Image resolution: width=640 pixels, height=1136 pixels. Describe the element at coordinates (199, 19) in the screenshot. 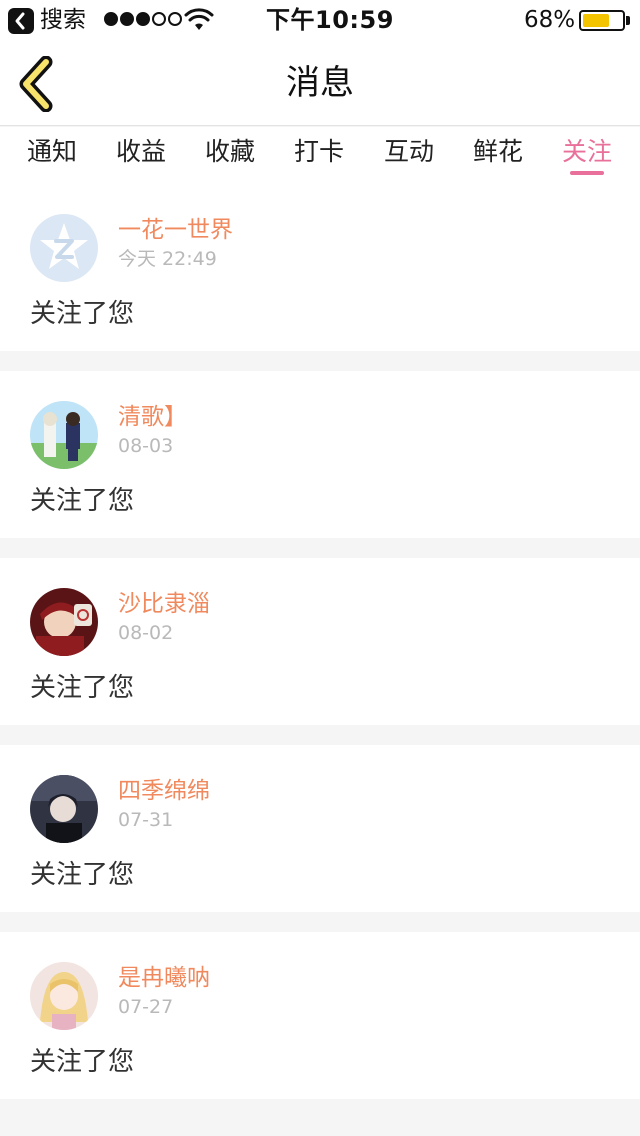

I see `wifi-icon` at that location.